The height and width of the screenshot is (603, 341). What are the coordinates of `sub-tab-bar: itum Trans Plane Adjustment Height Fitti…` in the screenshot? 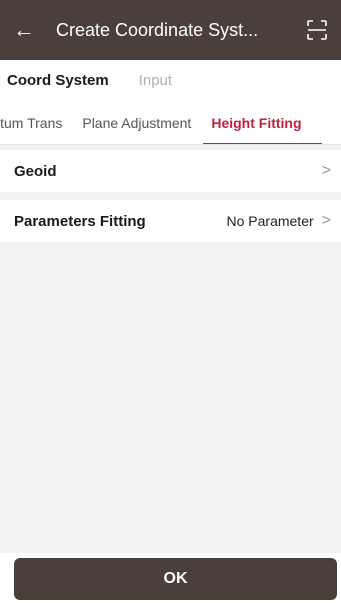 It's located at (170, 122).